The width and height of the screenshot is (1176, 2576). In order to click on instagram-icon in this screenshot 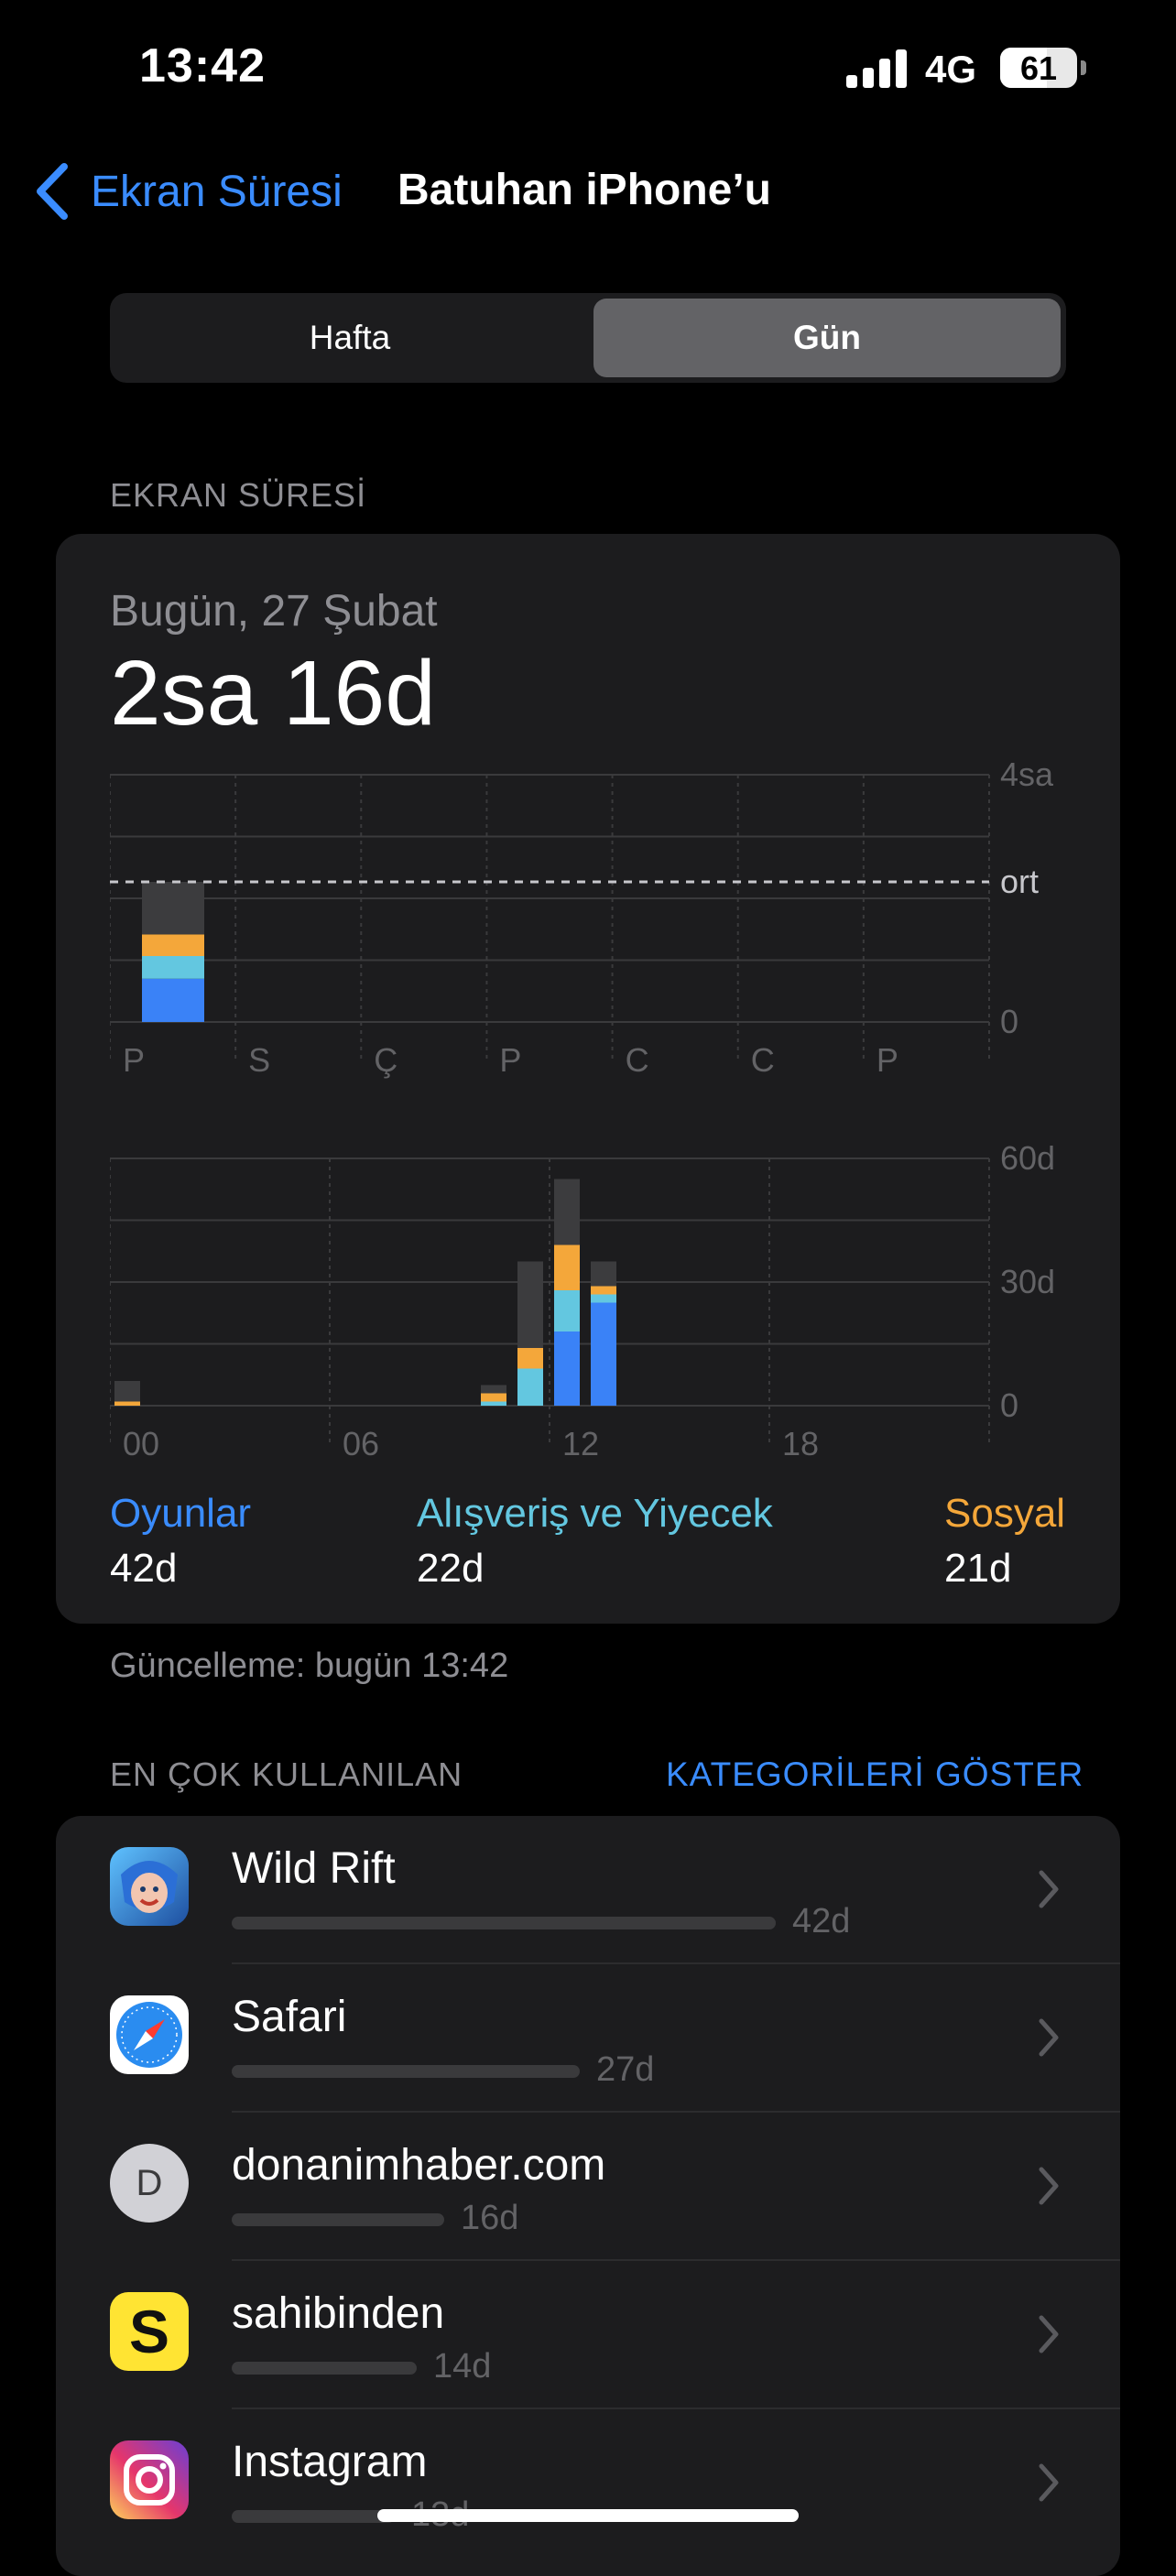, I will do `click(149, 2479)`.